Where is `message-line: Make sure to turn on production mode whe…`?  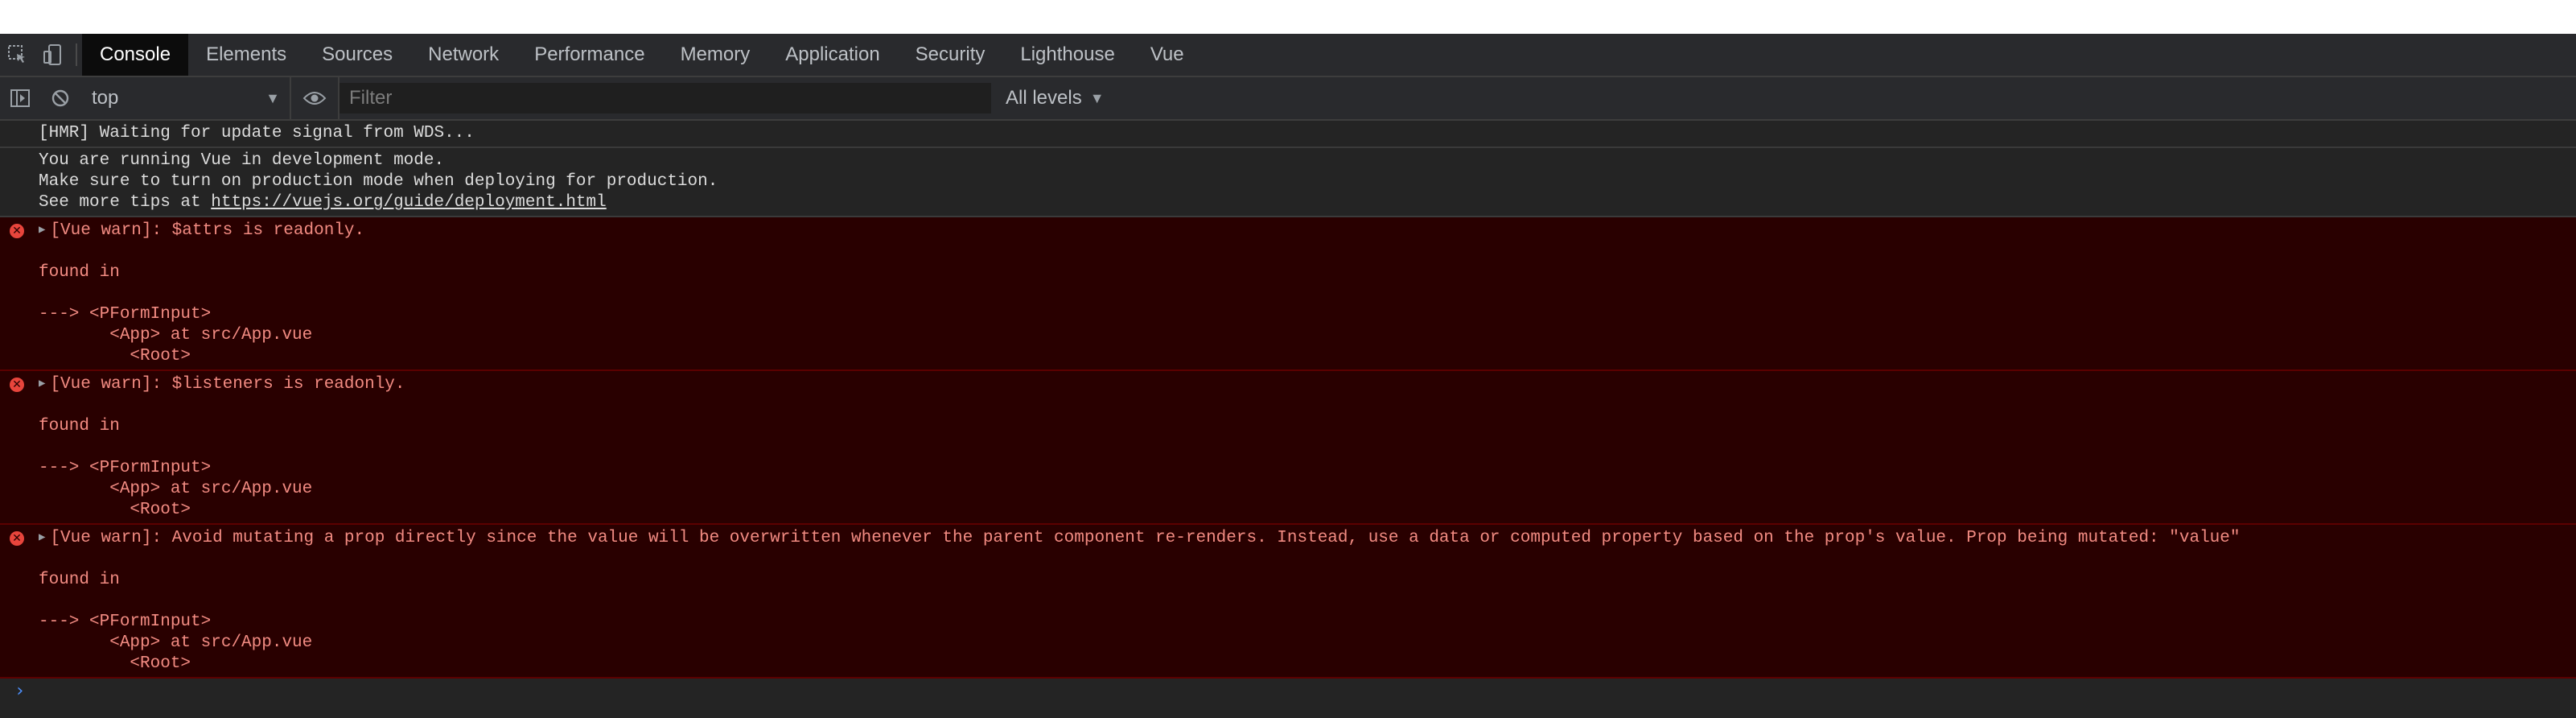
message-line: Make sure to turn on production mode whe… is located at coordinates (378, 181).